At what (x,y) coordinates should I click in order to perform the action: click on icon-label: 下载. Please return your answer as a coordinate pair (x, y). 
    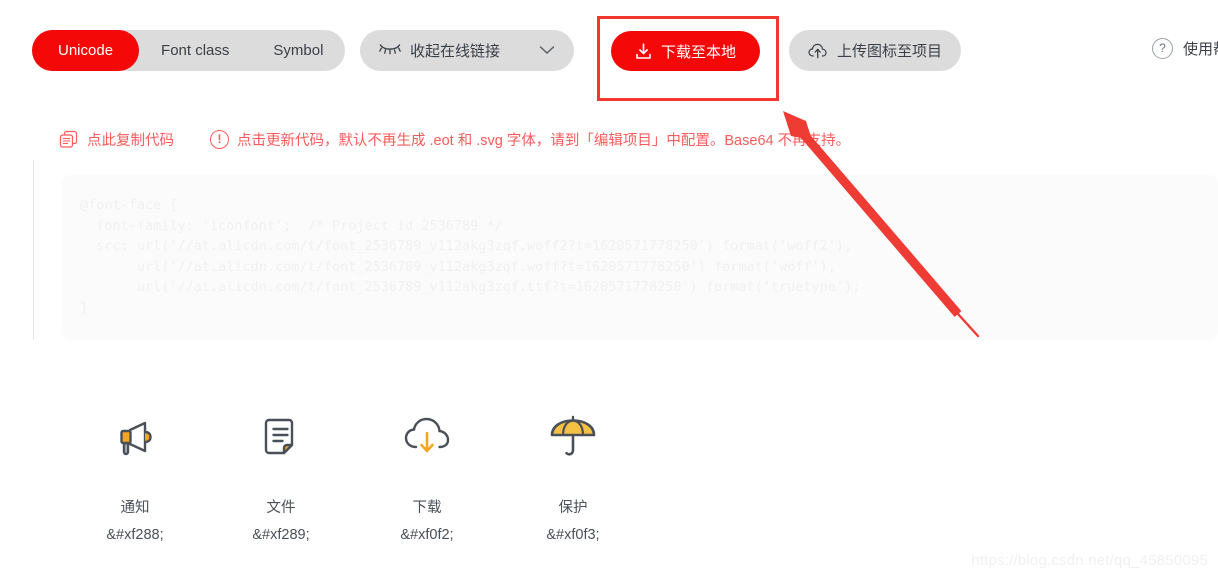
    Looking at the image, I should click on (427, 508).